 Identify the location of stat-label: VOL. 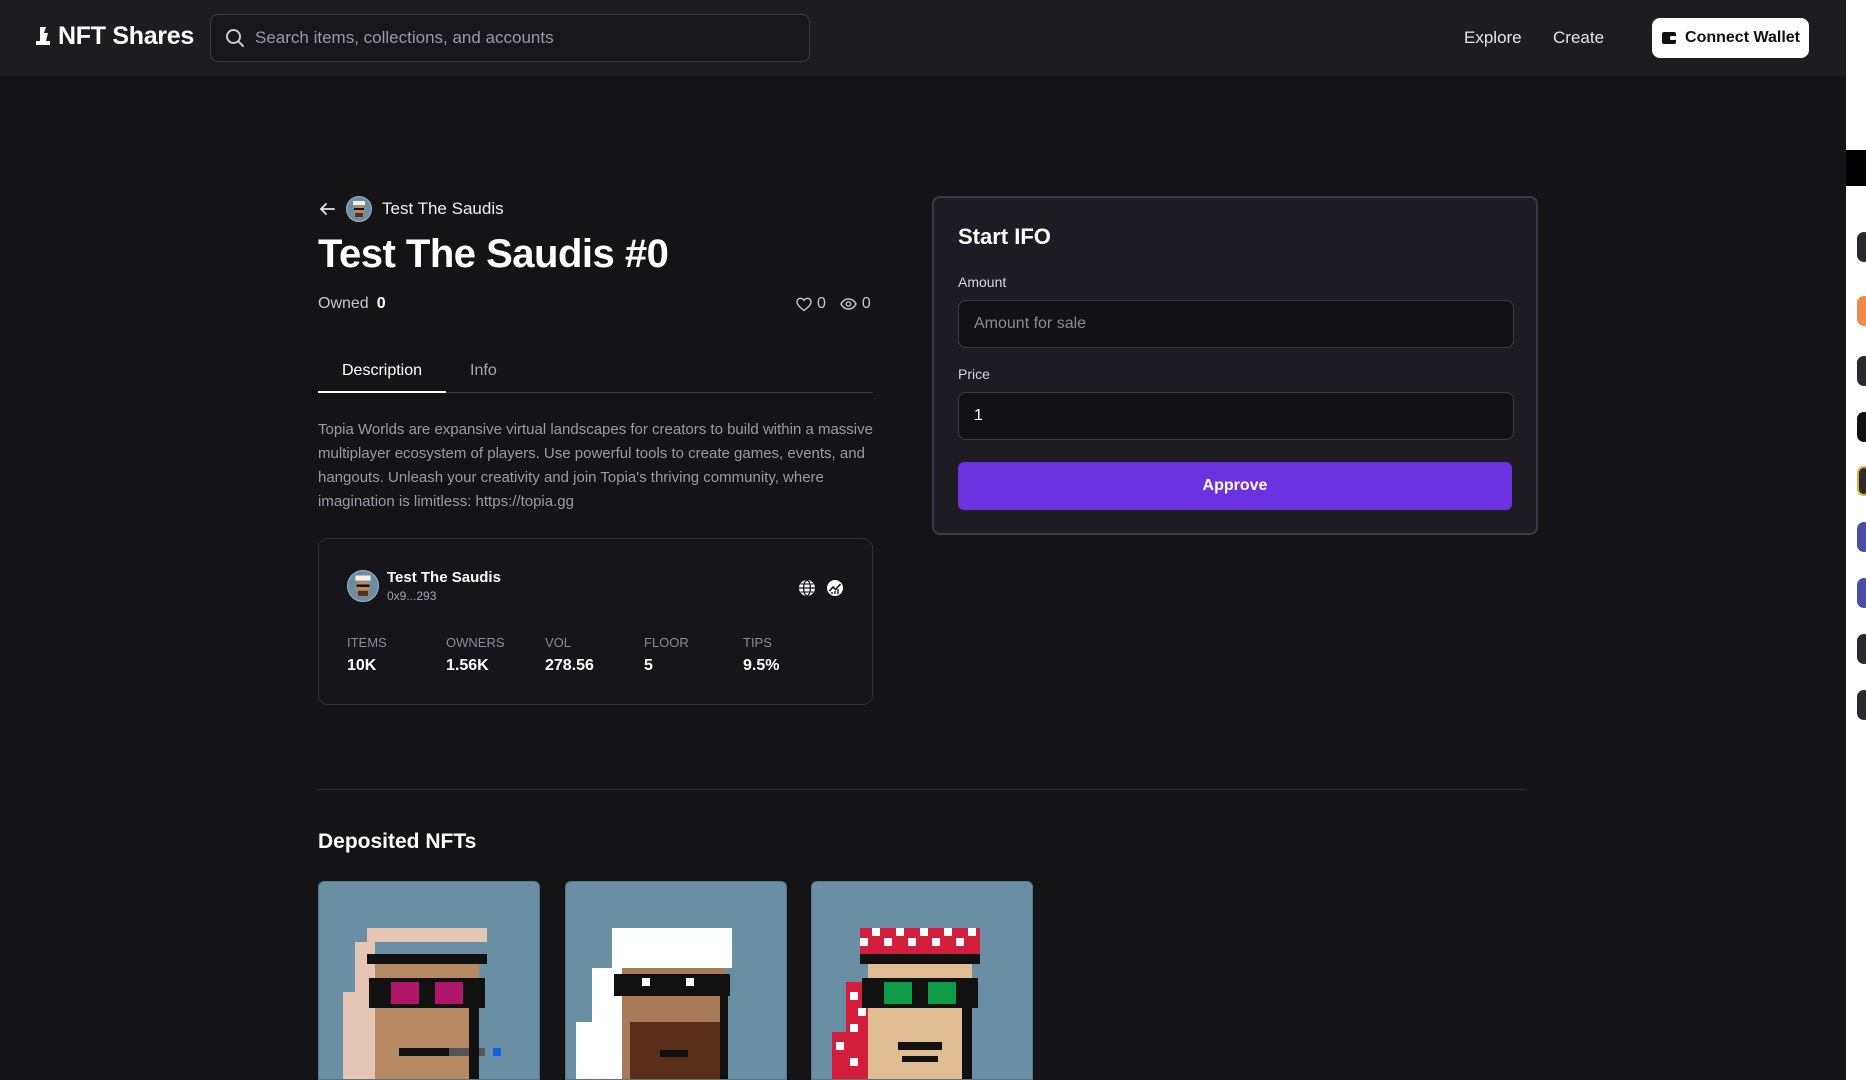
(558, 642).